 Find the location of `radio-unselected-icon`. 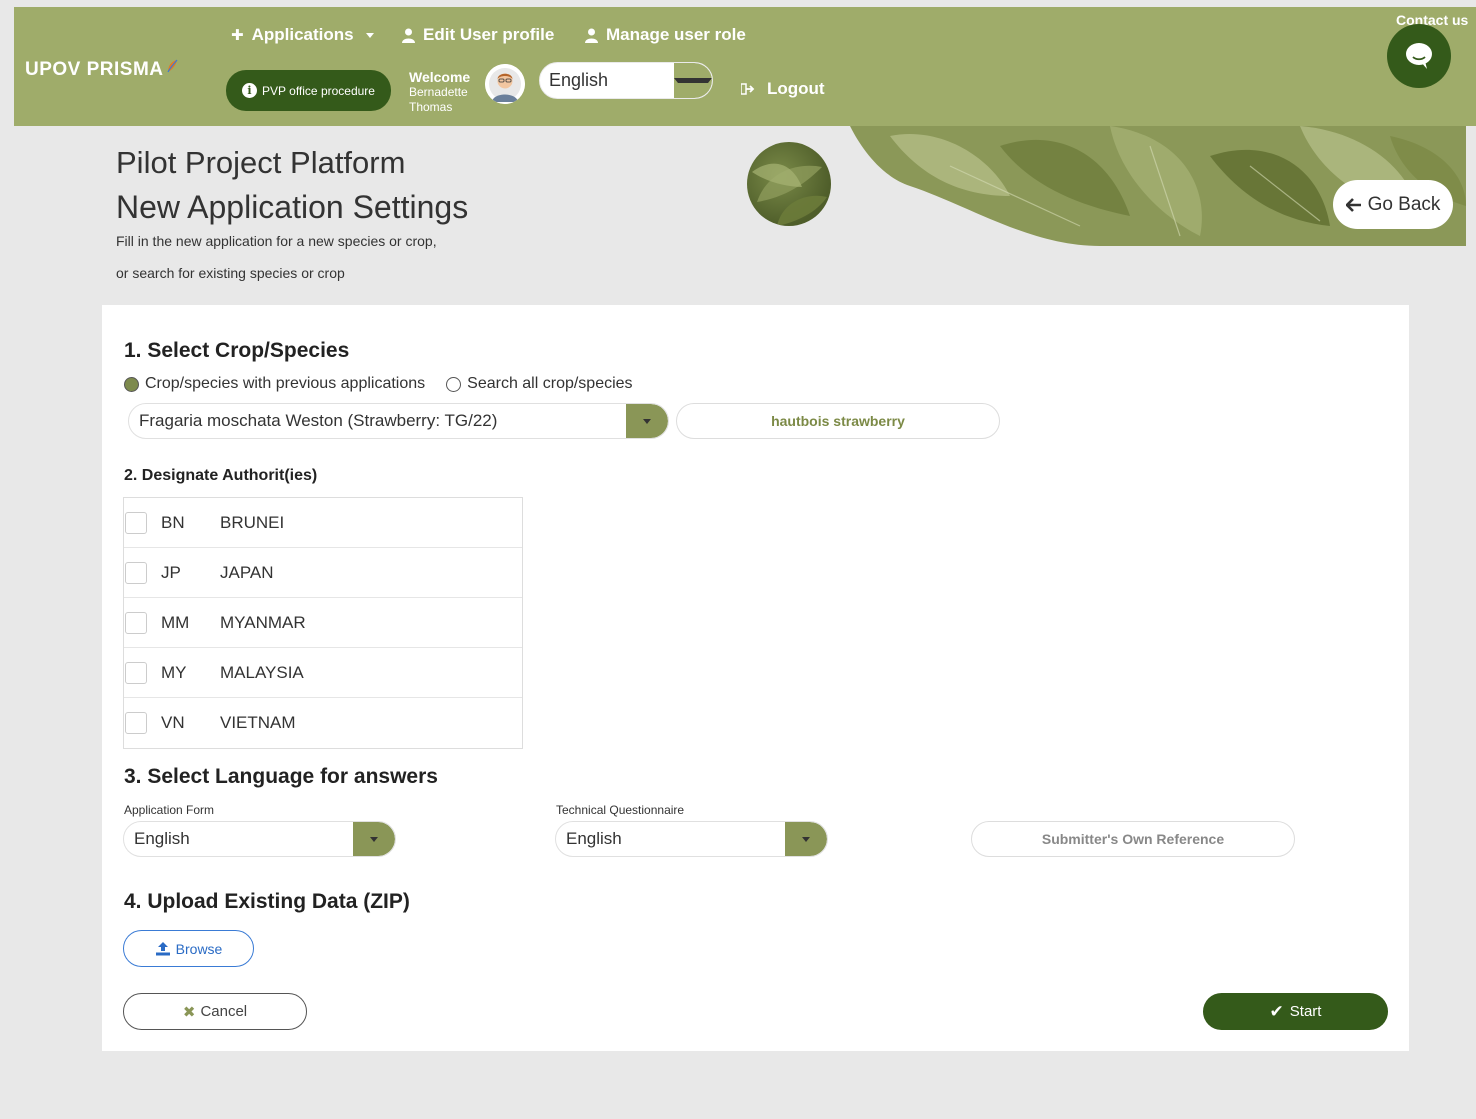

radio-unselected-icon is located at coordinates (454, 384).